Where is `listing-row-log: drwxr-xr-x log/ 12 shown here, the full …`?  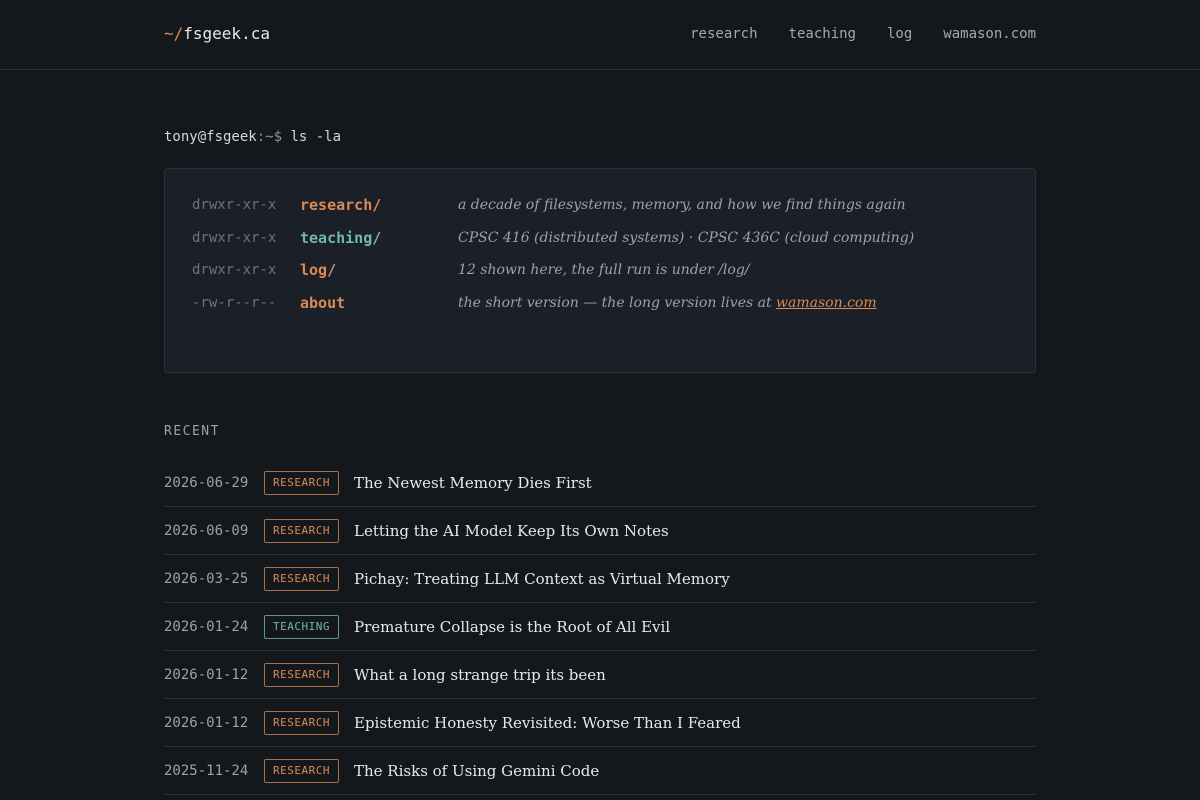 listing-row-log: drwxr-xr-x log/ 12 shown here, the full … is located at coordinates (471, 270).